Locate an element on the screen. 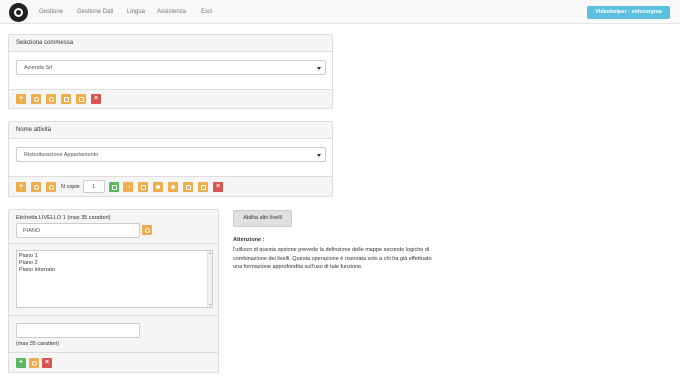 The width and height of the screenshot is (680, 383). info-attivita-button is located at coordinates (36, 187).